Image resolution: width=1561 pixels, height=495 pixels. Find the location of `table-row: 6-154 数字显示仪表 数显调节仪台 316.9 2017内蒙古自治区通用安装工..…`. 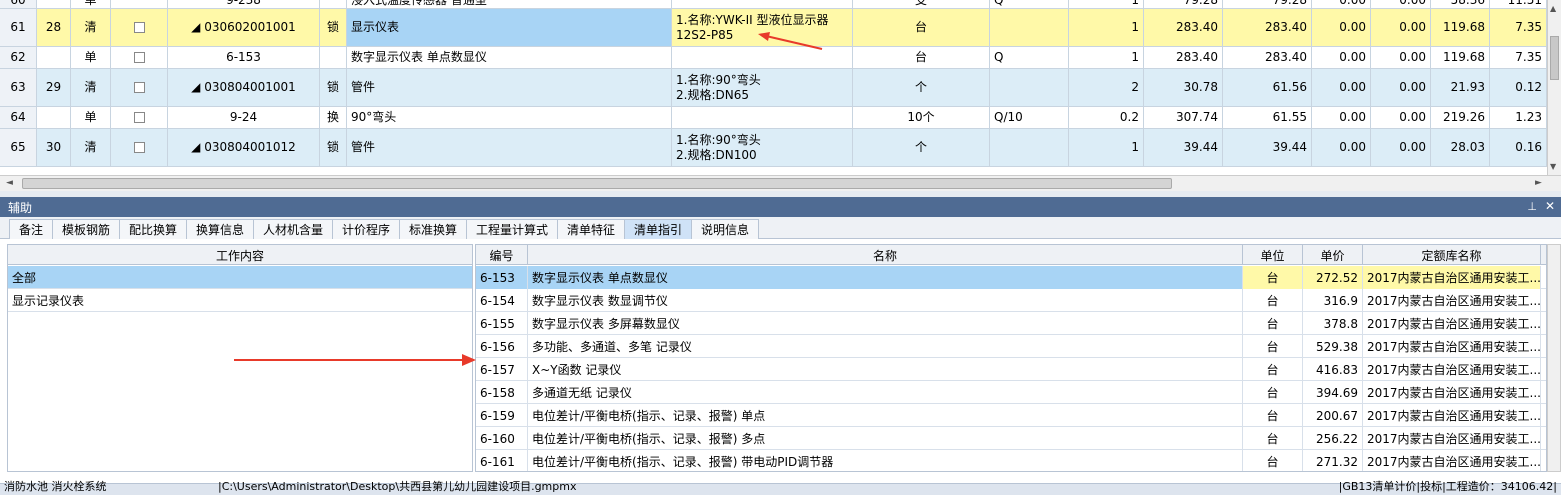

table-row: 6-154 数字显示仪表 数显调节仪台 316.9 2017内蒙古自治区通用安装工..… is located at coordinates (1011, 300).